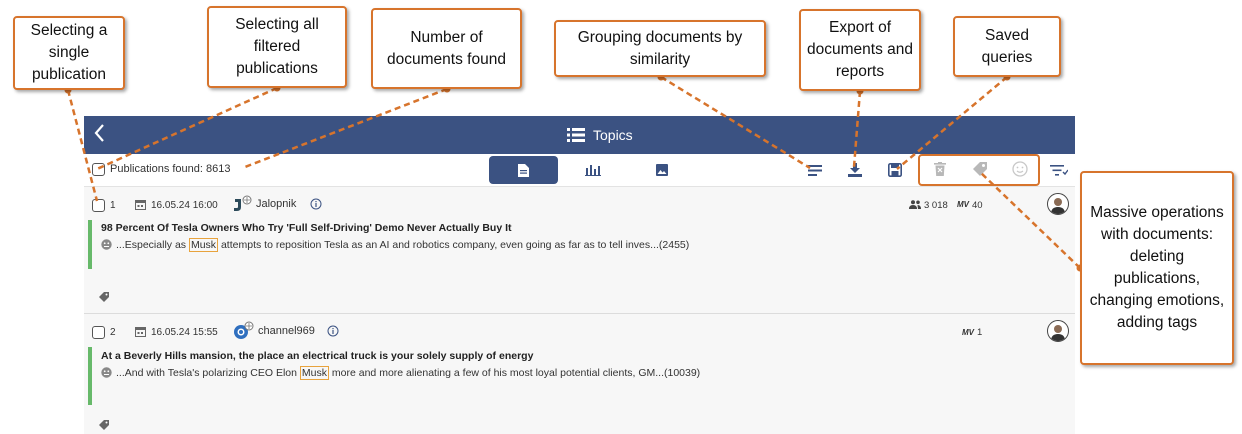 The width and height of the screenshot is (1242, 434). I want to click on snippet-text: ...And with Tesla's polarizing CEO Elon, so click(208, 373).